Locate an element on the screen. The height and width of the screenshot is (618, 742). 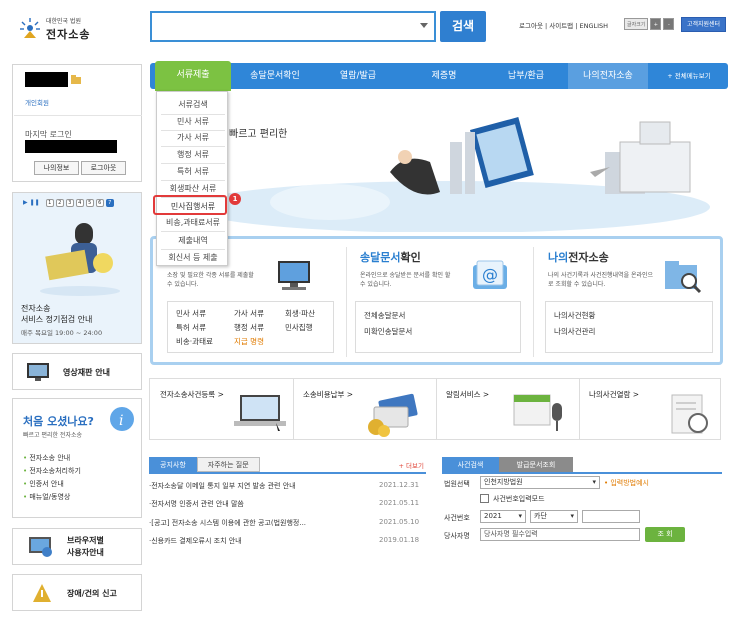
panel-link: 지급 명령 is located at coordinates (249, 341).